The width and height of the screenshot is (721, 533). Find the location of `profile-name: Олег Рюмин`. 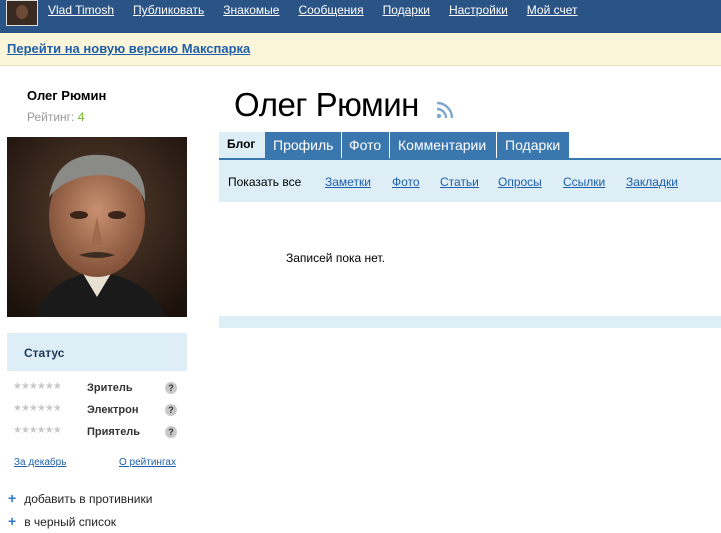

profile-name: Олег Рюмин is located at coordinates (67, 95).